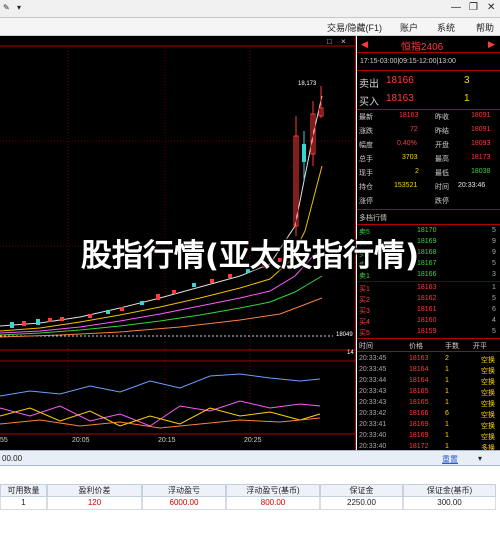 Image resolution: width=500 pixels, height=559 pixels. I want to click on stat-label: 最新, so click(366, 117).